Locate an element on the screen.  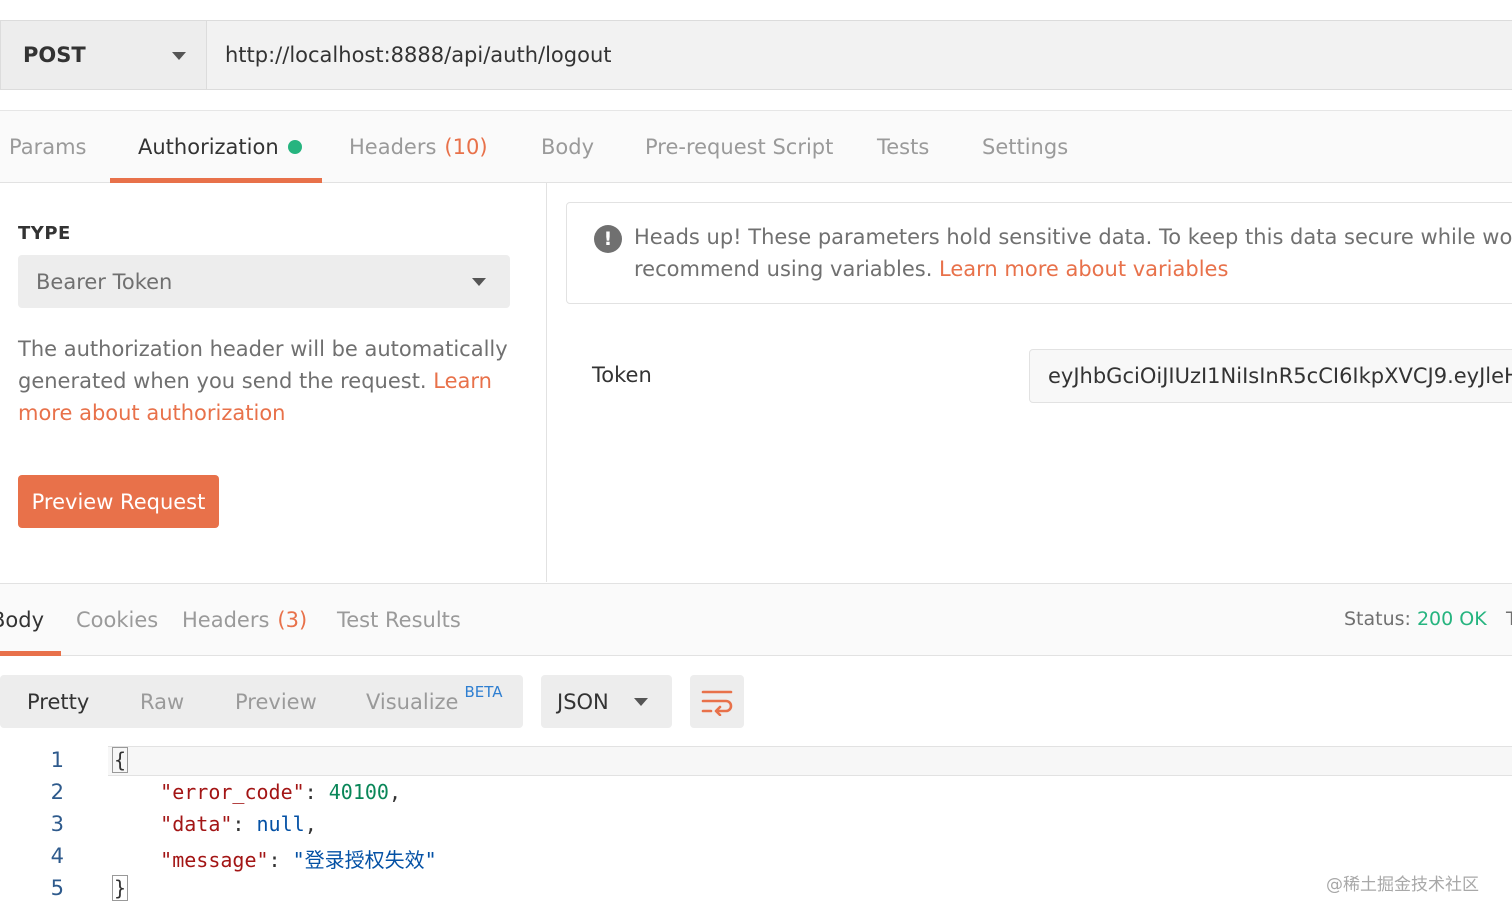
code-line: 5 } is located at coordinates (756, 890).